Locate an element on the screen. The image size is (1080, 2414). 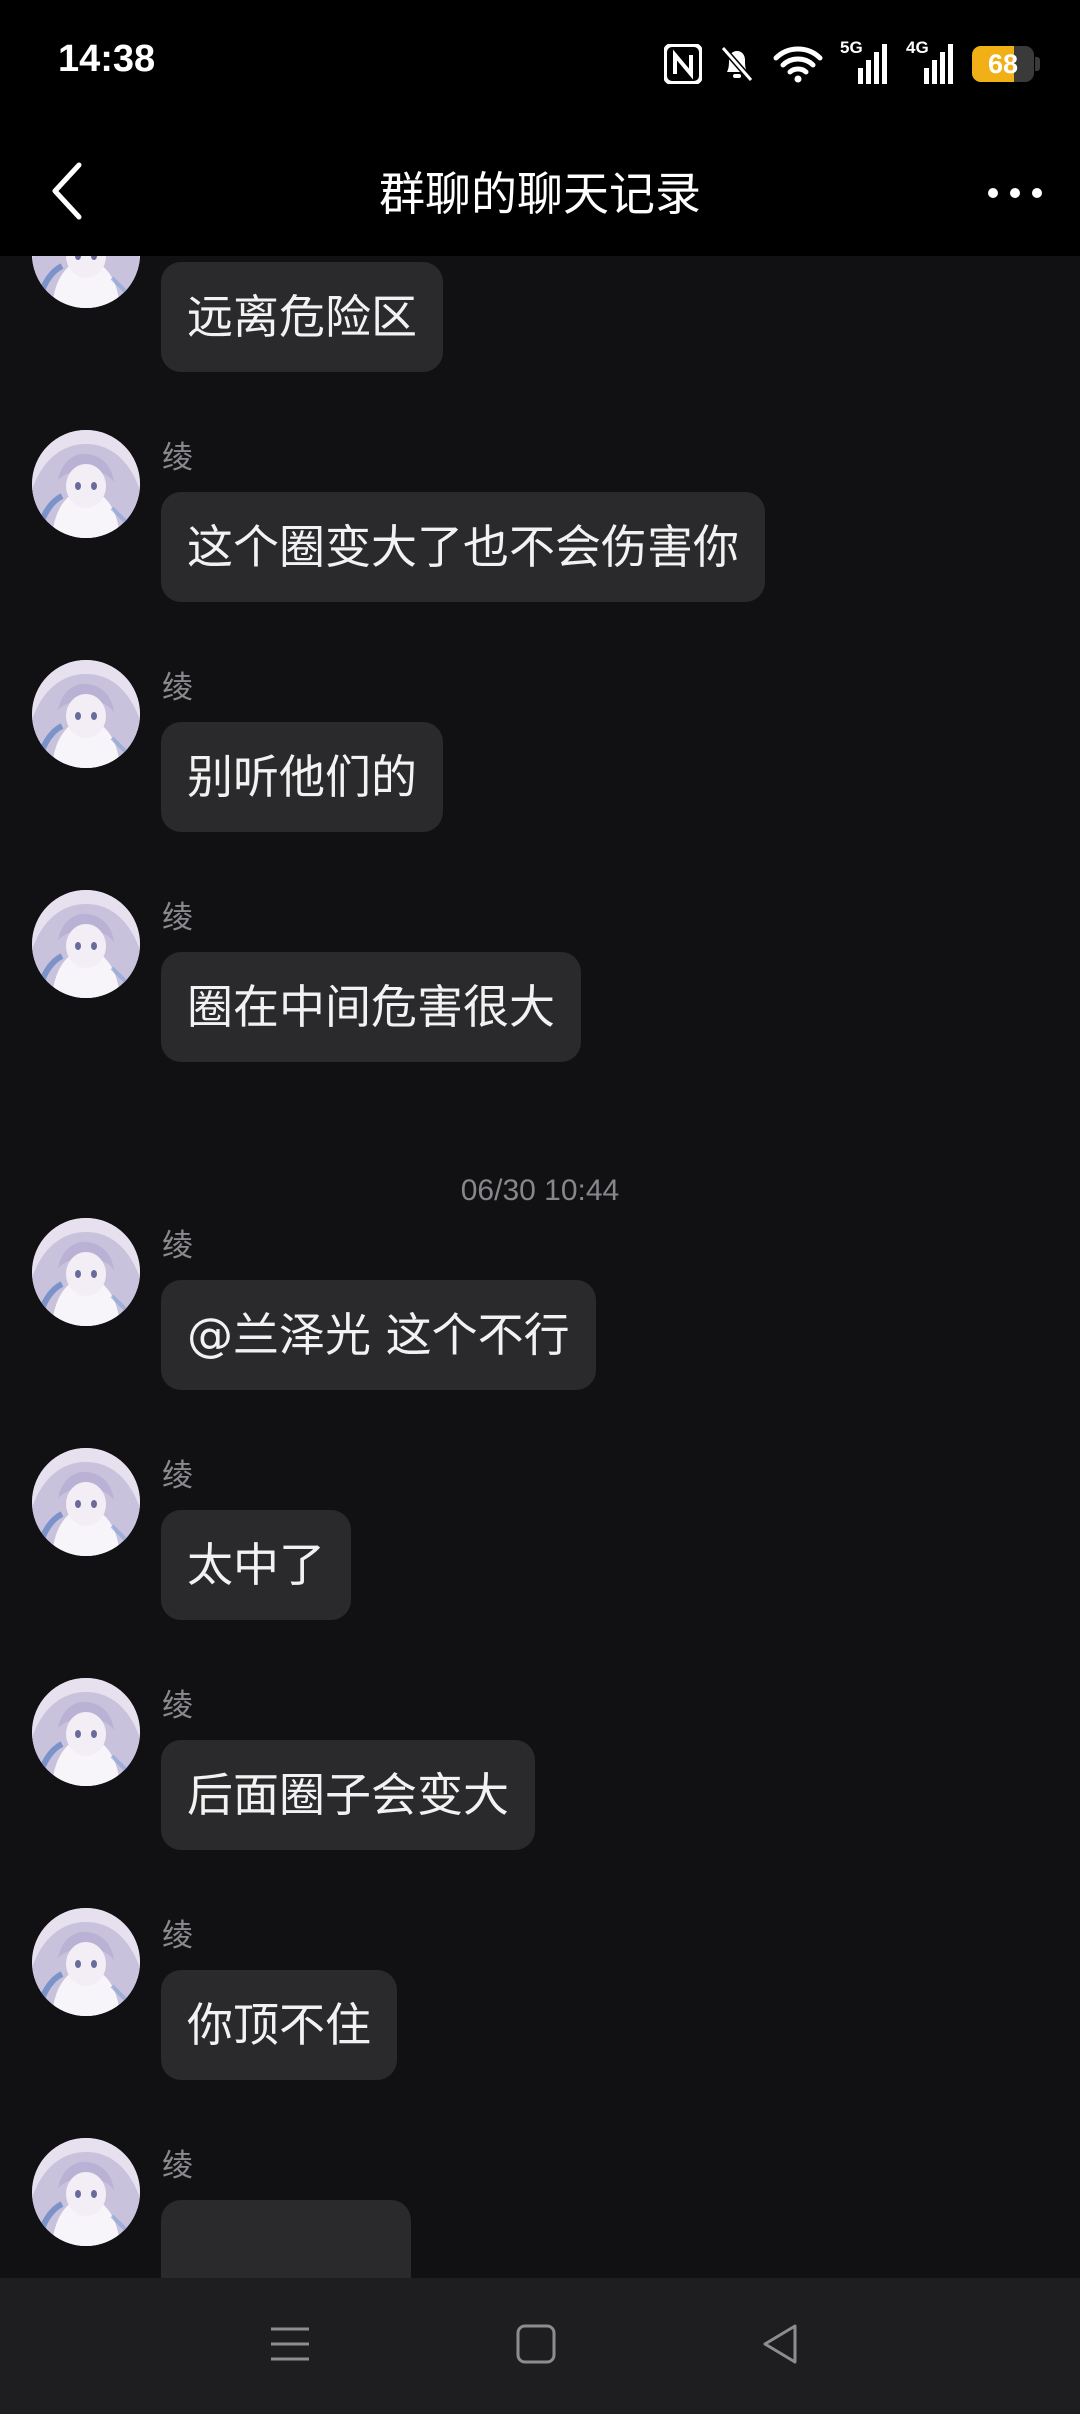
title-bar: 群聊的聊天记录 is located at coordinates (540, 193).